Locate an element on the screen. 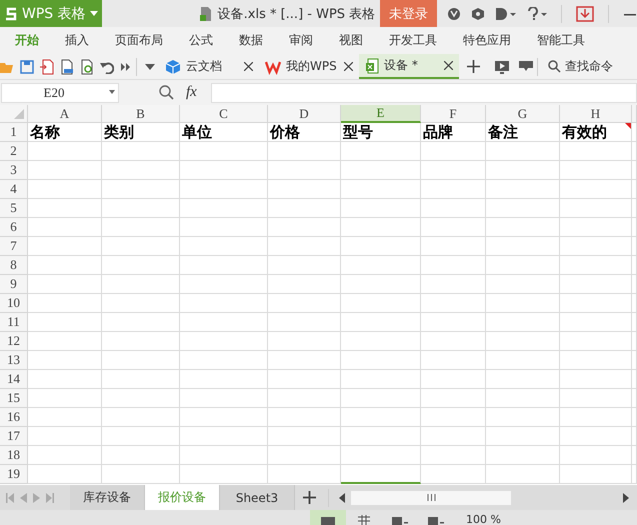 Image resolution: width=637 pixels, height=525 pixels. caret-icon is located at coordinates (94, 13).